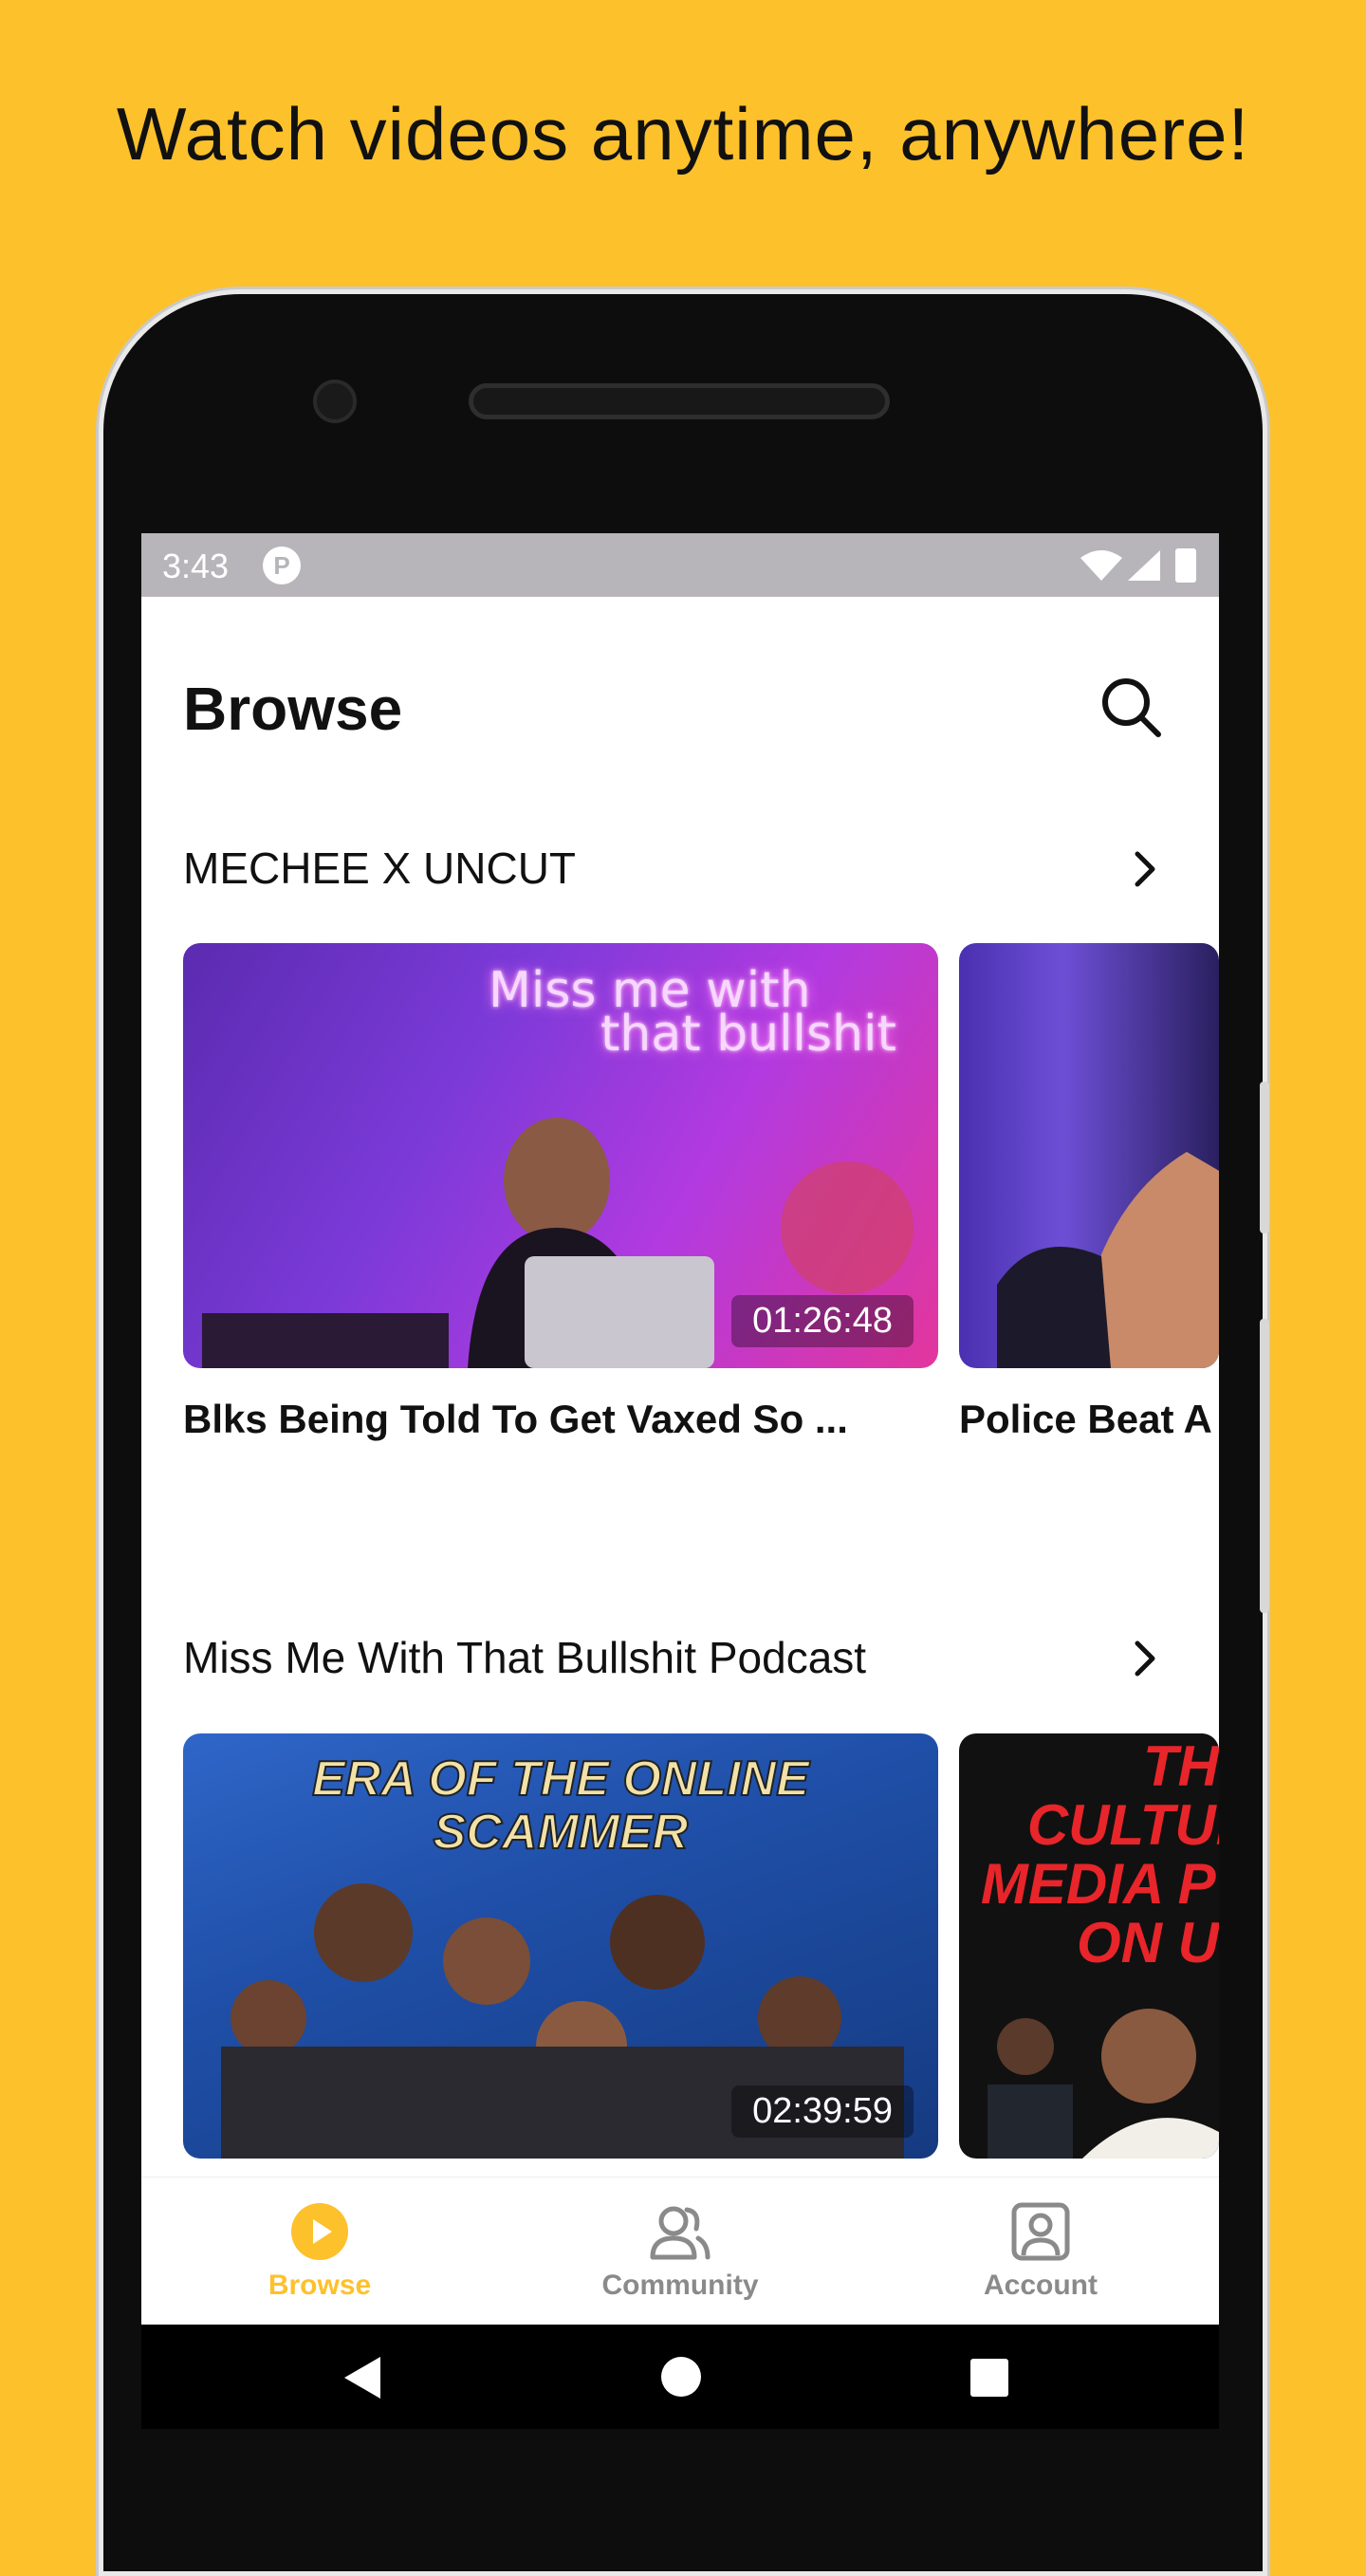  What do you see at coordinates (683, 134) in the screenshot?
I see `promo-headline: Watch videos anytime, anywhere!` at bounding box center [683, 134].